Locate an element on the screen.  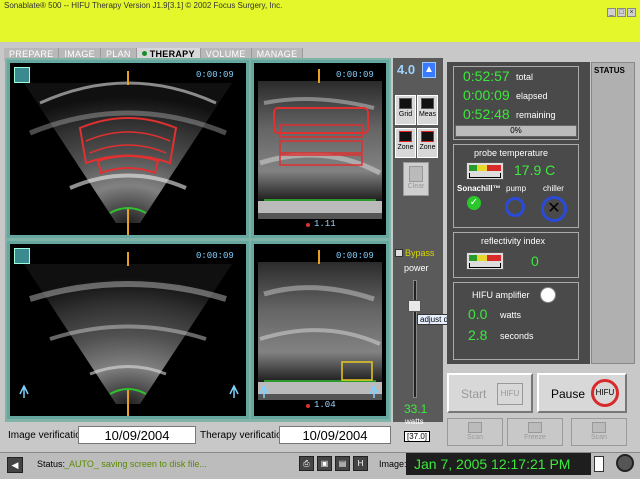
hifu-seconds-label: seconds is located at coordinates (517, 336).